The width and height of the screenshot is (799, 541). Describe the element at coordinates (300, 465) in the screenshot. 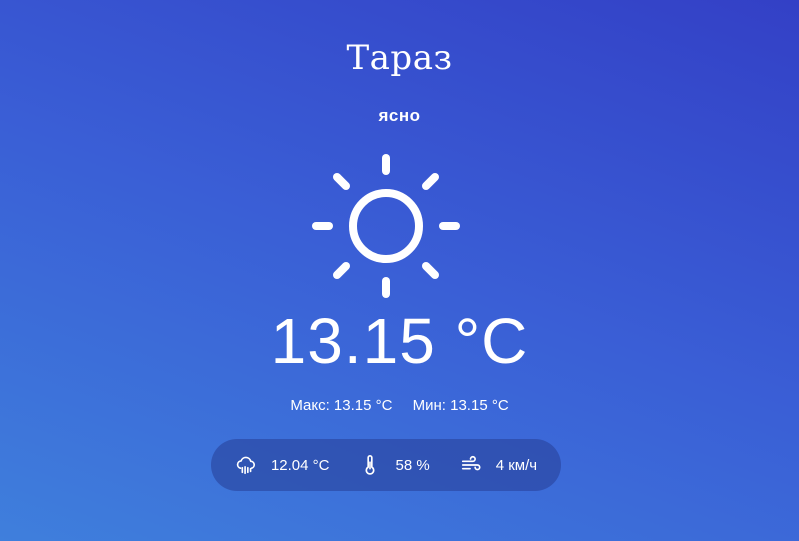

I see `feels-like-value: 12.04 °C` at that location.